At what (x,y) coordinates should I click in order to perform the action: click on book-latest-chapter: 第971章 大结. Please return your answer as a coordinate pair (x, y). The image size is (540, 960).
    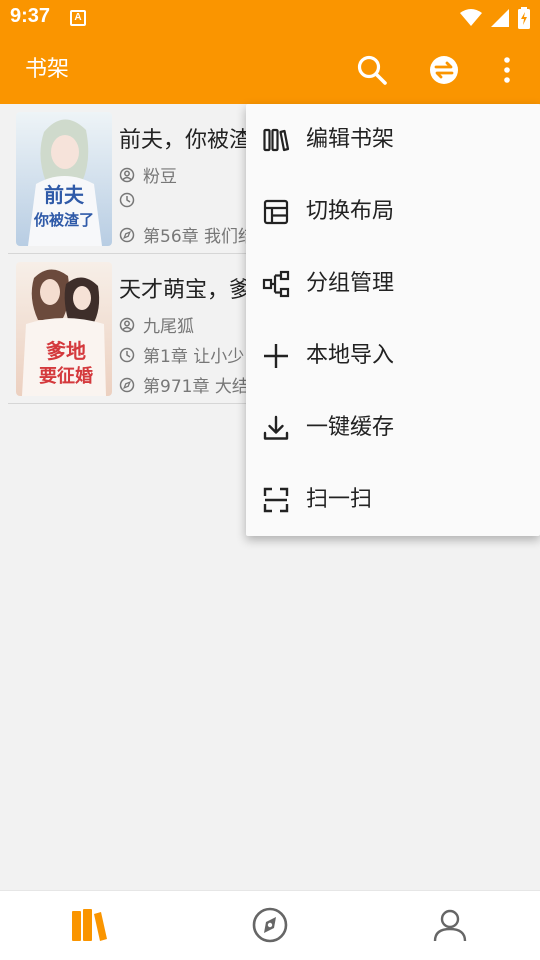
    Looking at the image, I should click on (184, 384).